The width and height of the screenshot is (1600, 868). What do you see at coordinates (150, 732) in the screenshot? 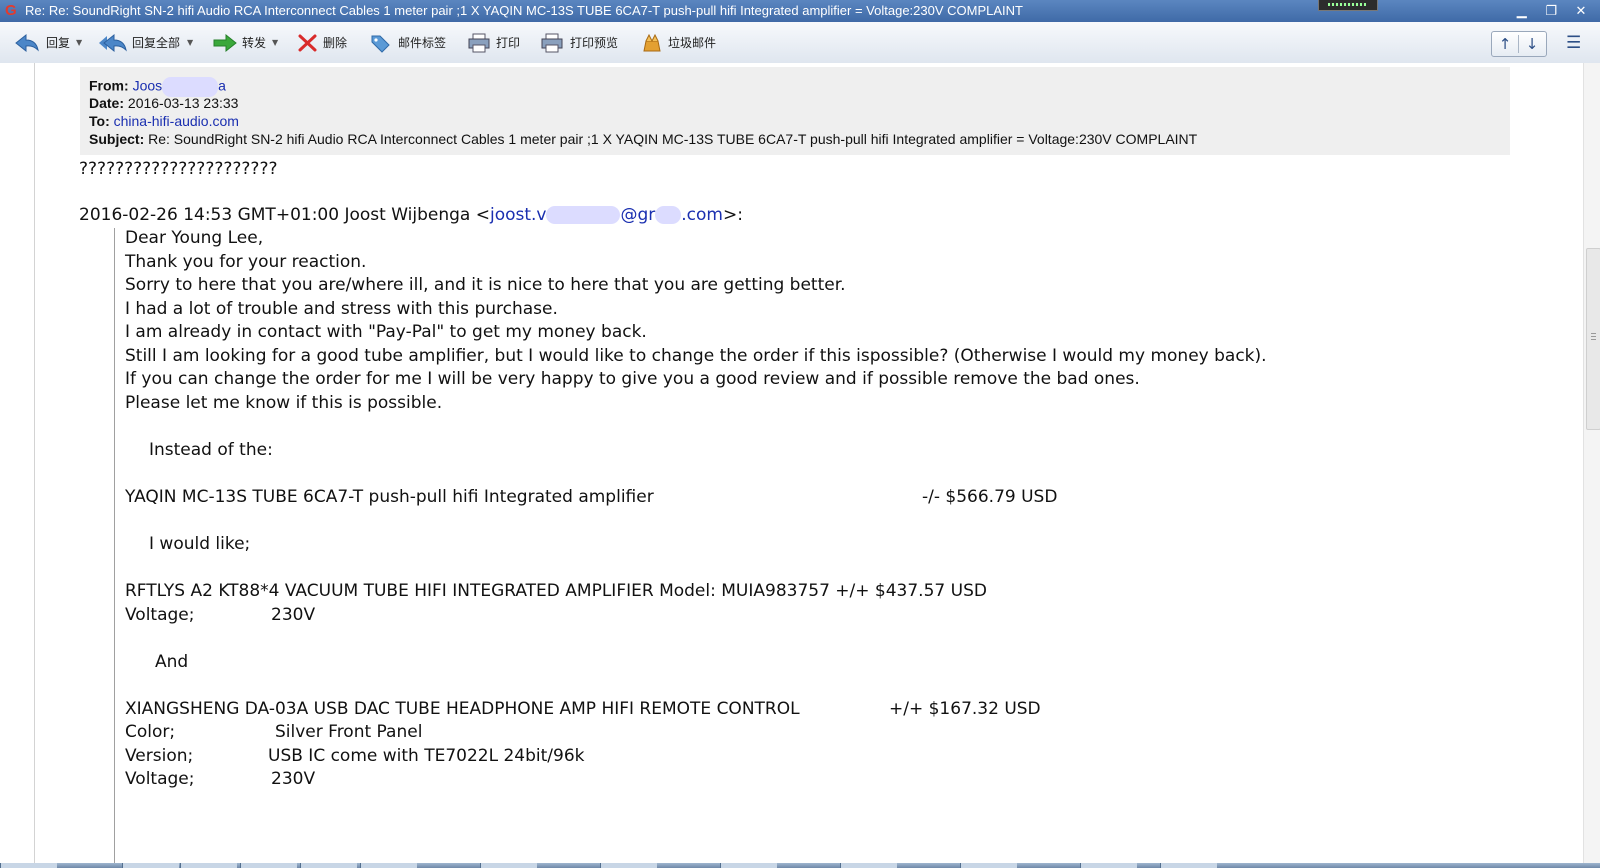
I see `new-item-2-color-label: Color;` at bounding box center [150, 732].